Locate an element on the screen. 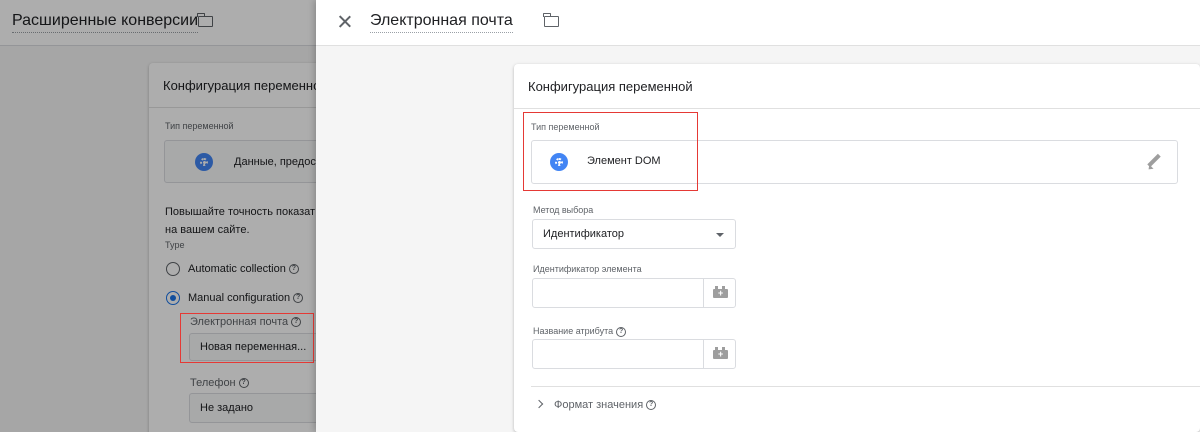  panel-header: Электронная почта is located at coordinates (758, 23).